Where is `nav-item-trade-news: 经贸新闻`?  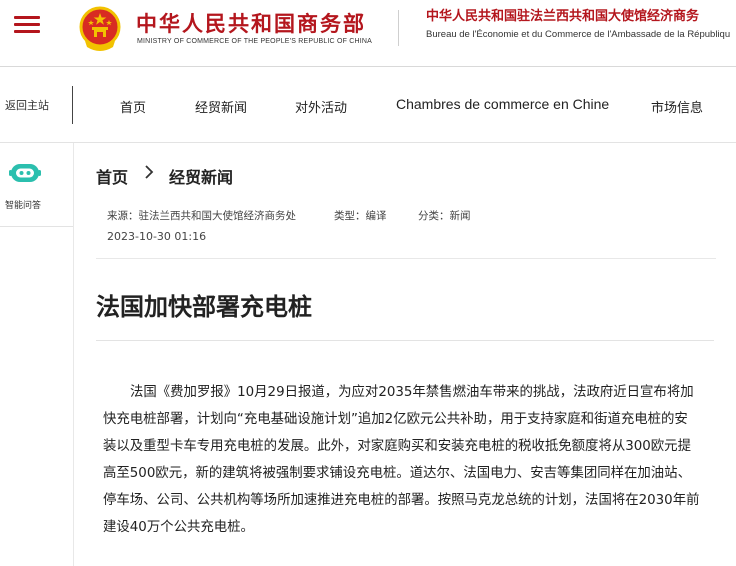 nav-item-trade-news: 经贸新闻 is located at coordinates (221, 106).